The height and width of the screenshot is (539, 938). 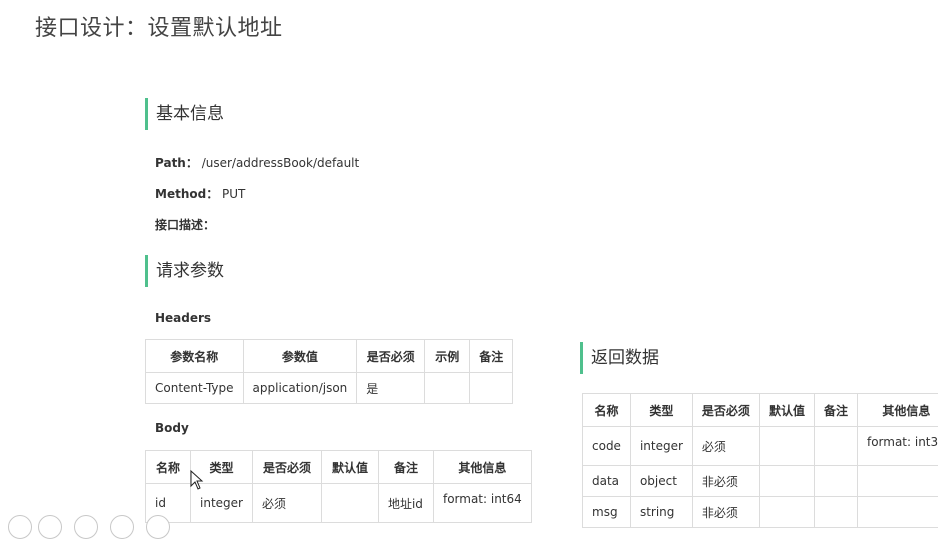 I want to click on description-label: 接口描述：, so click(x=185, y=225).